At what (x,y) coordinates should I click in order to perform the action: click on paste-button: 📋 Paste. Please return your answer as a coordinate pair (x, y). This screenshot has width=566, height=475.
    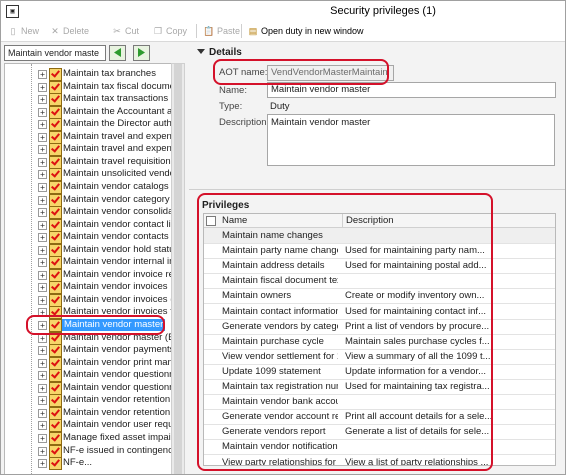
    Looking at the image, I should click on (221, 31).